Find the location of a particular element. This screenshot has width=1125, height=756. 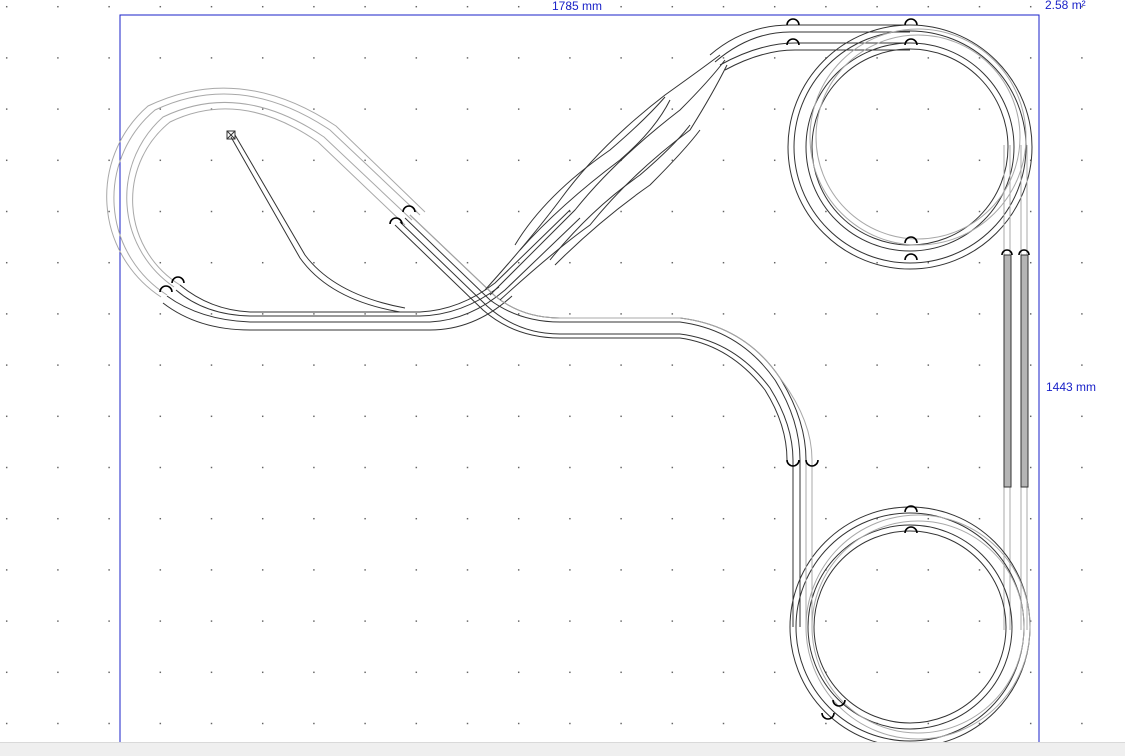

board-area-label: 2.58 m² is located at coordinates (1065, 6).